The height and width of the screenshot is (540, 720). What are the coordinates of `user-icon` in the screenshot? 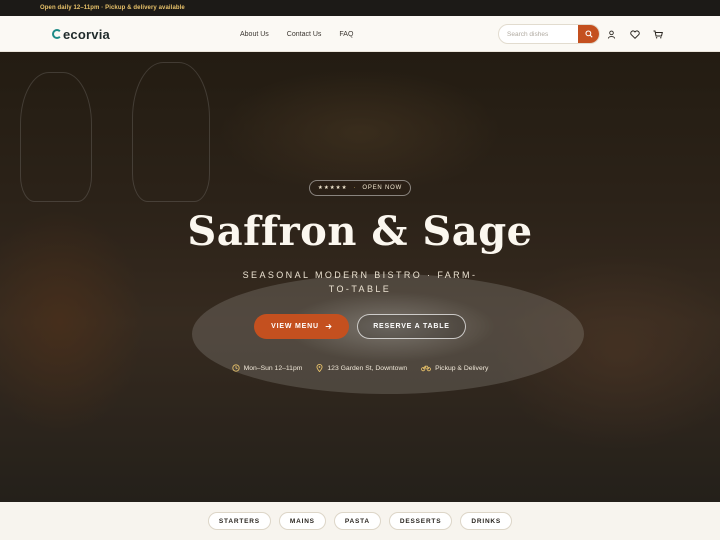 It's located at (611, 34).